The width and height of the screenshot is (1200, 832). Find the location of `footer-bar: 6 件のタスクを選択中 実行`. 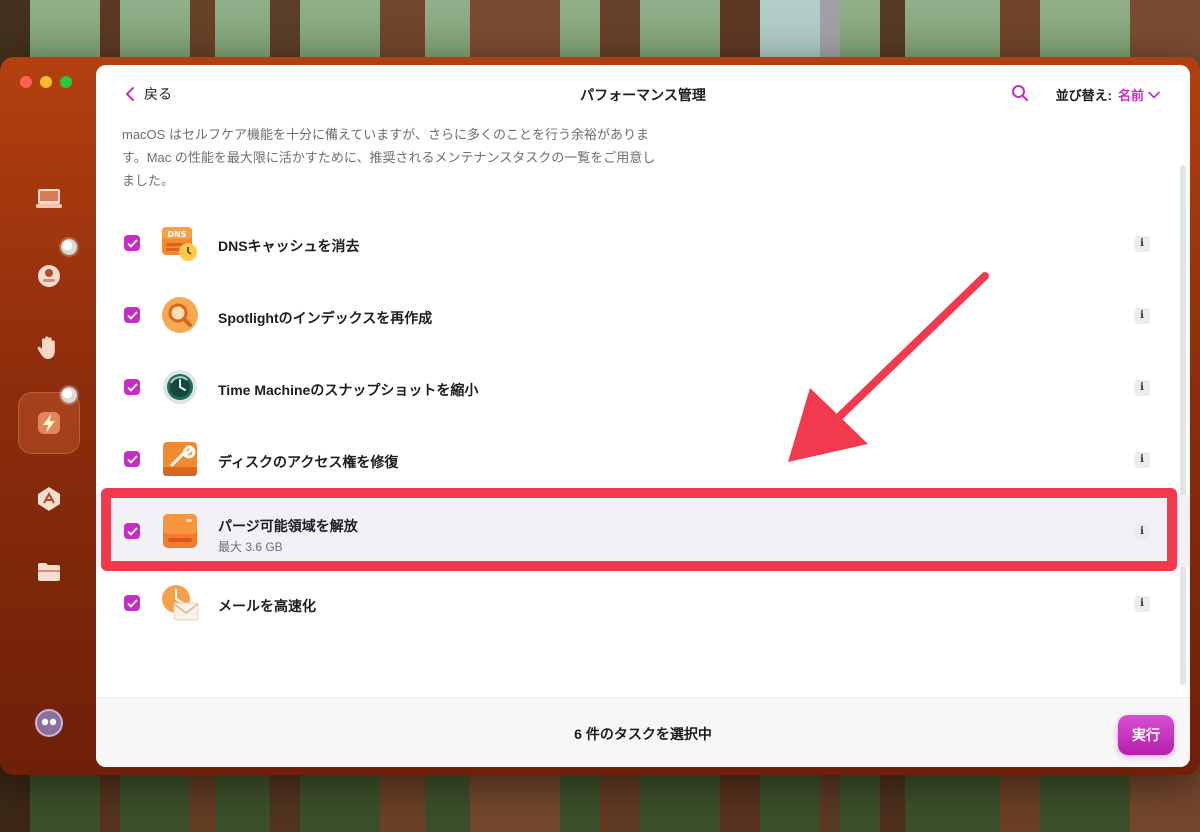

footer-bar: 6 件のタスクを選択中 実行 is located at coordinates (643, 732).